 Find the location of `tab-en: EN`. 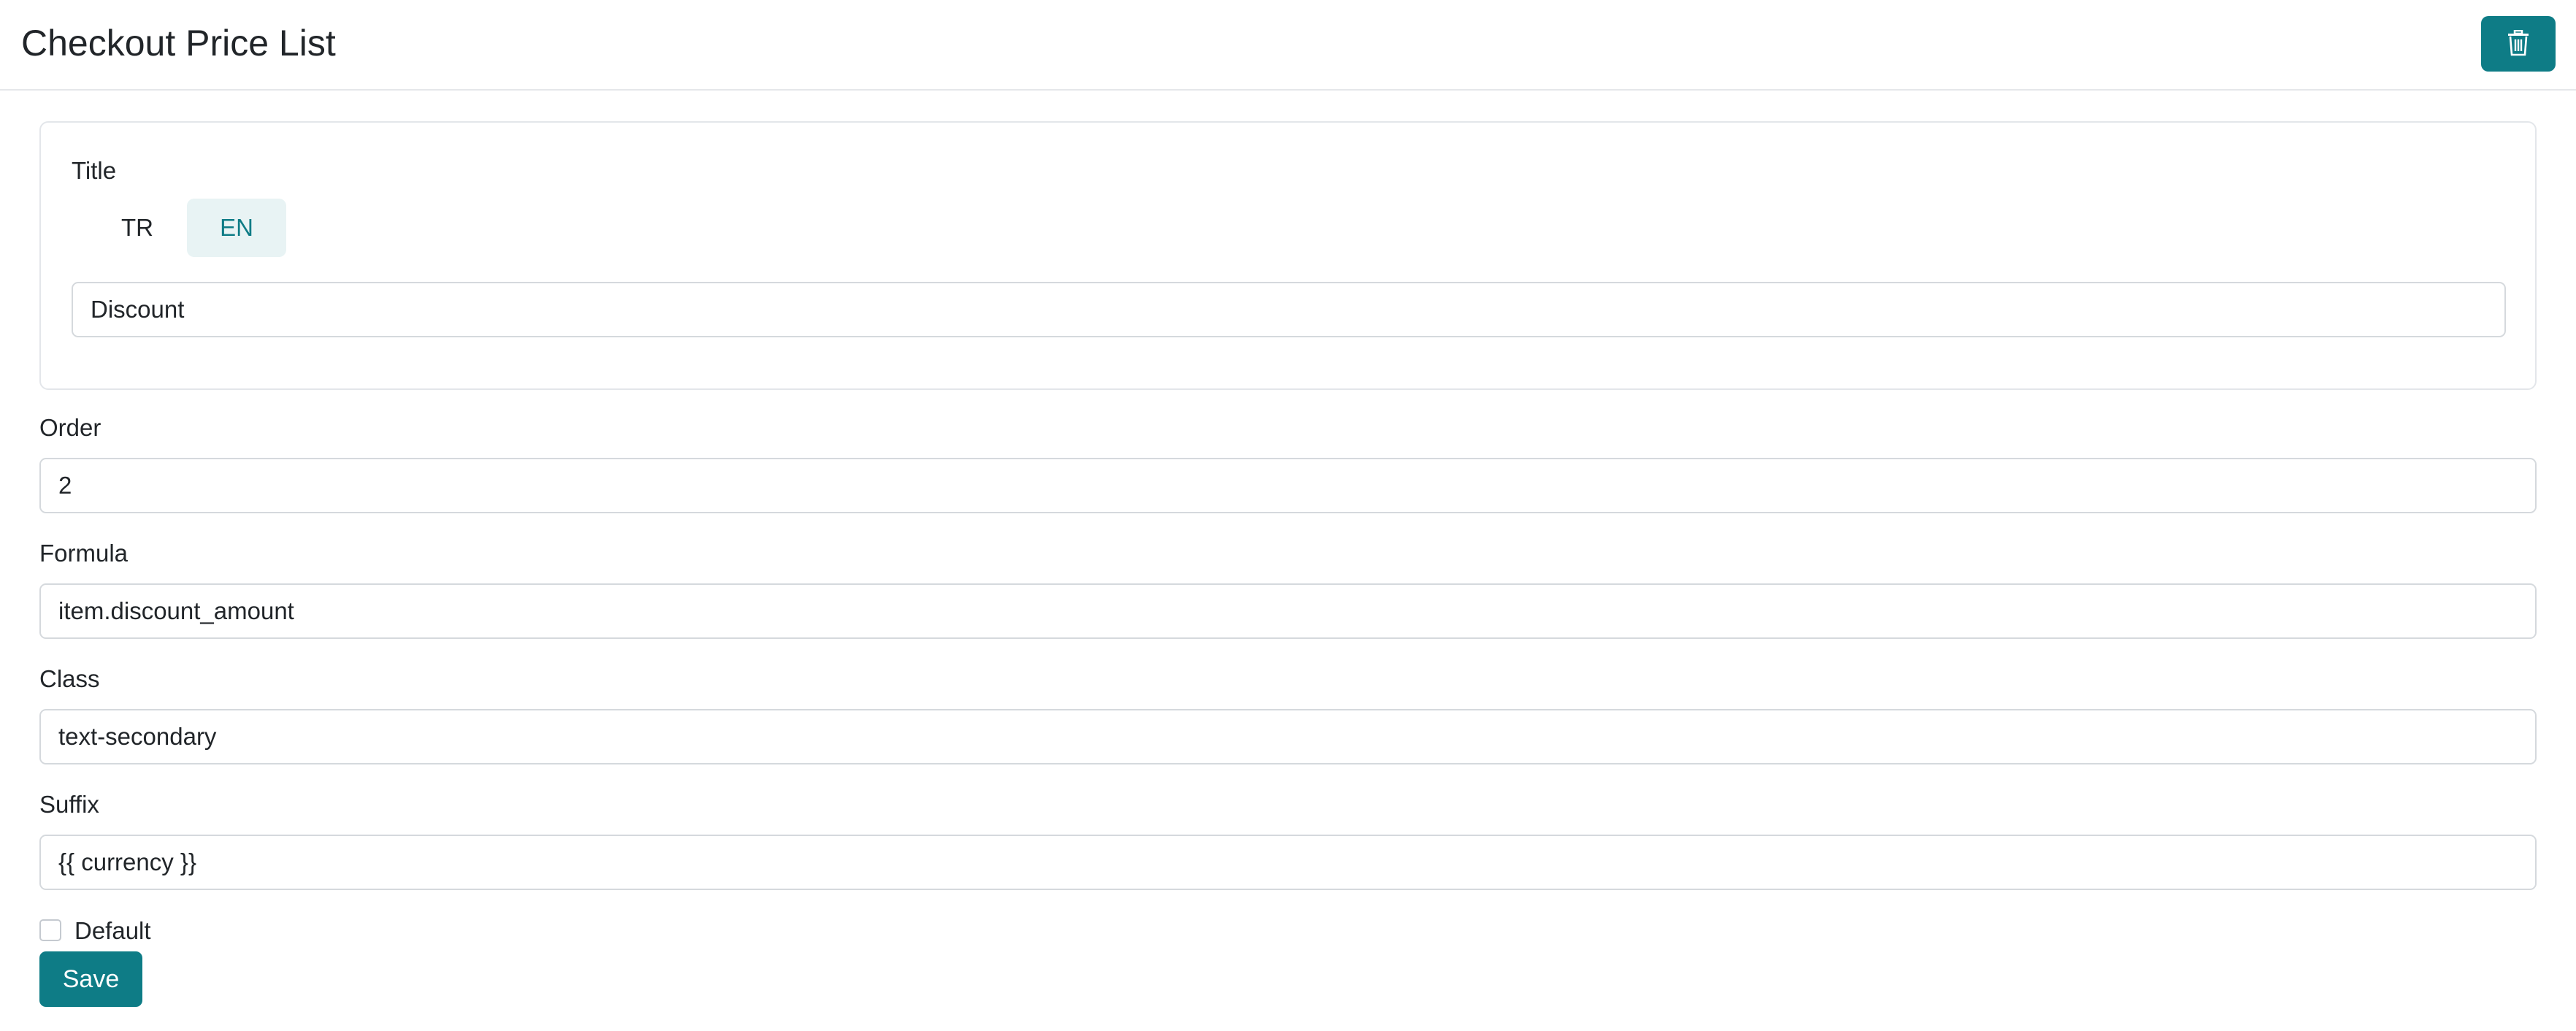

tab-en: EN is located at coordinates (236, 228).